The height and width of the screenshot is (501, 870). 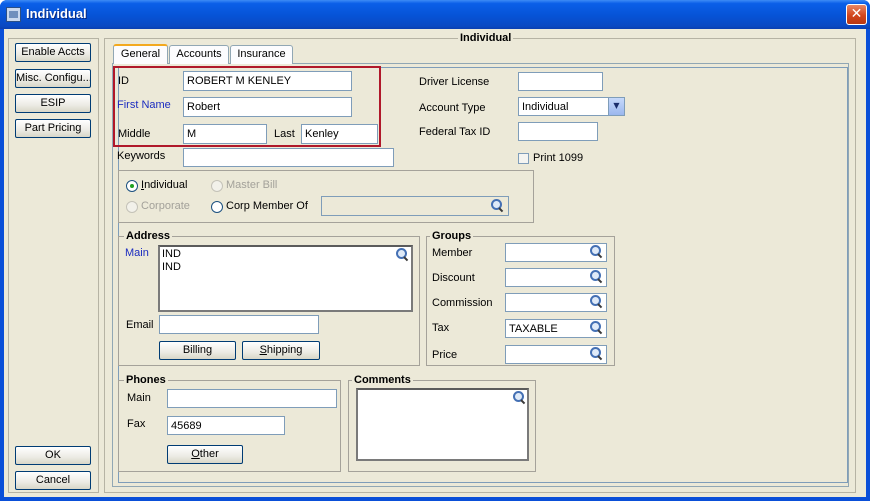 I want to click on window-title: Individual, so click(x=56, y=13).